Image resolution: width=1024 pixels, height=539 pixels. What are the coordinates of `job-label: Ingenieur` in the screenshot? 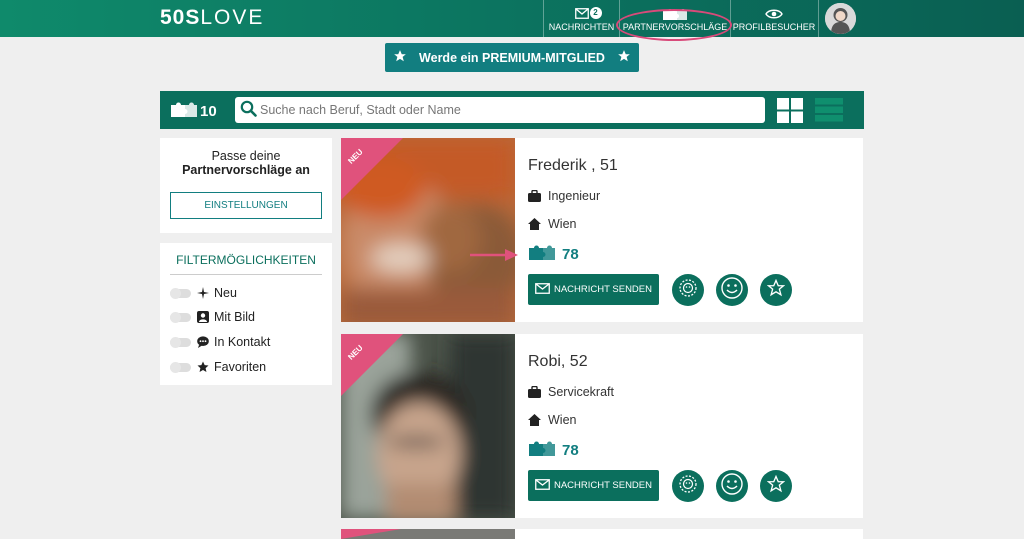 It's located at (574, 196).